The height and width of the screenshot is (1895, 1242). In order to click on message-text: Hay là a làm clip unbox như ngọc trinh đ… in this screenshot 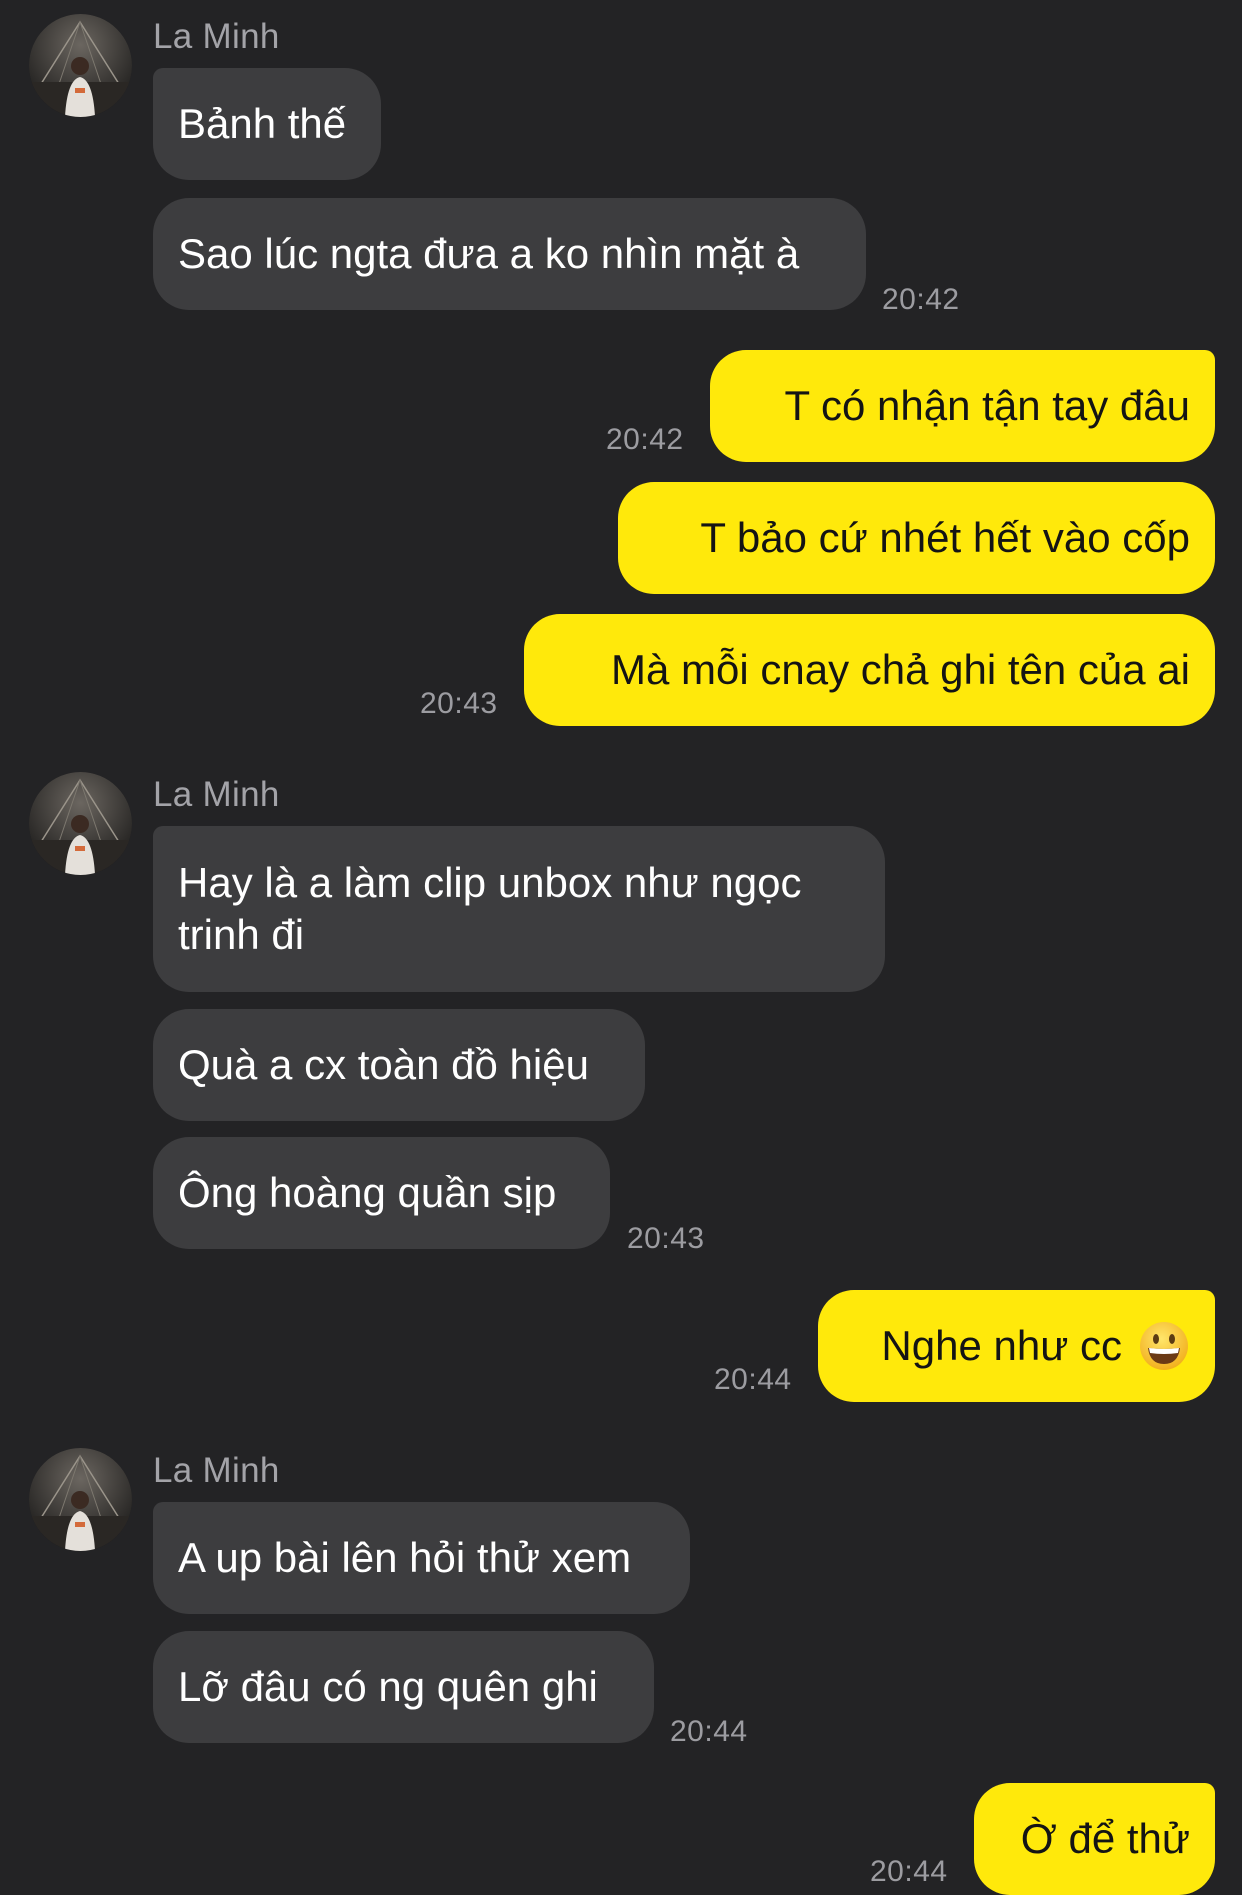, I will do `click(490, 908)`.